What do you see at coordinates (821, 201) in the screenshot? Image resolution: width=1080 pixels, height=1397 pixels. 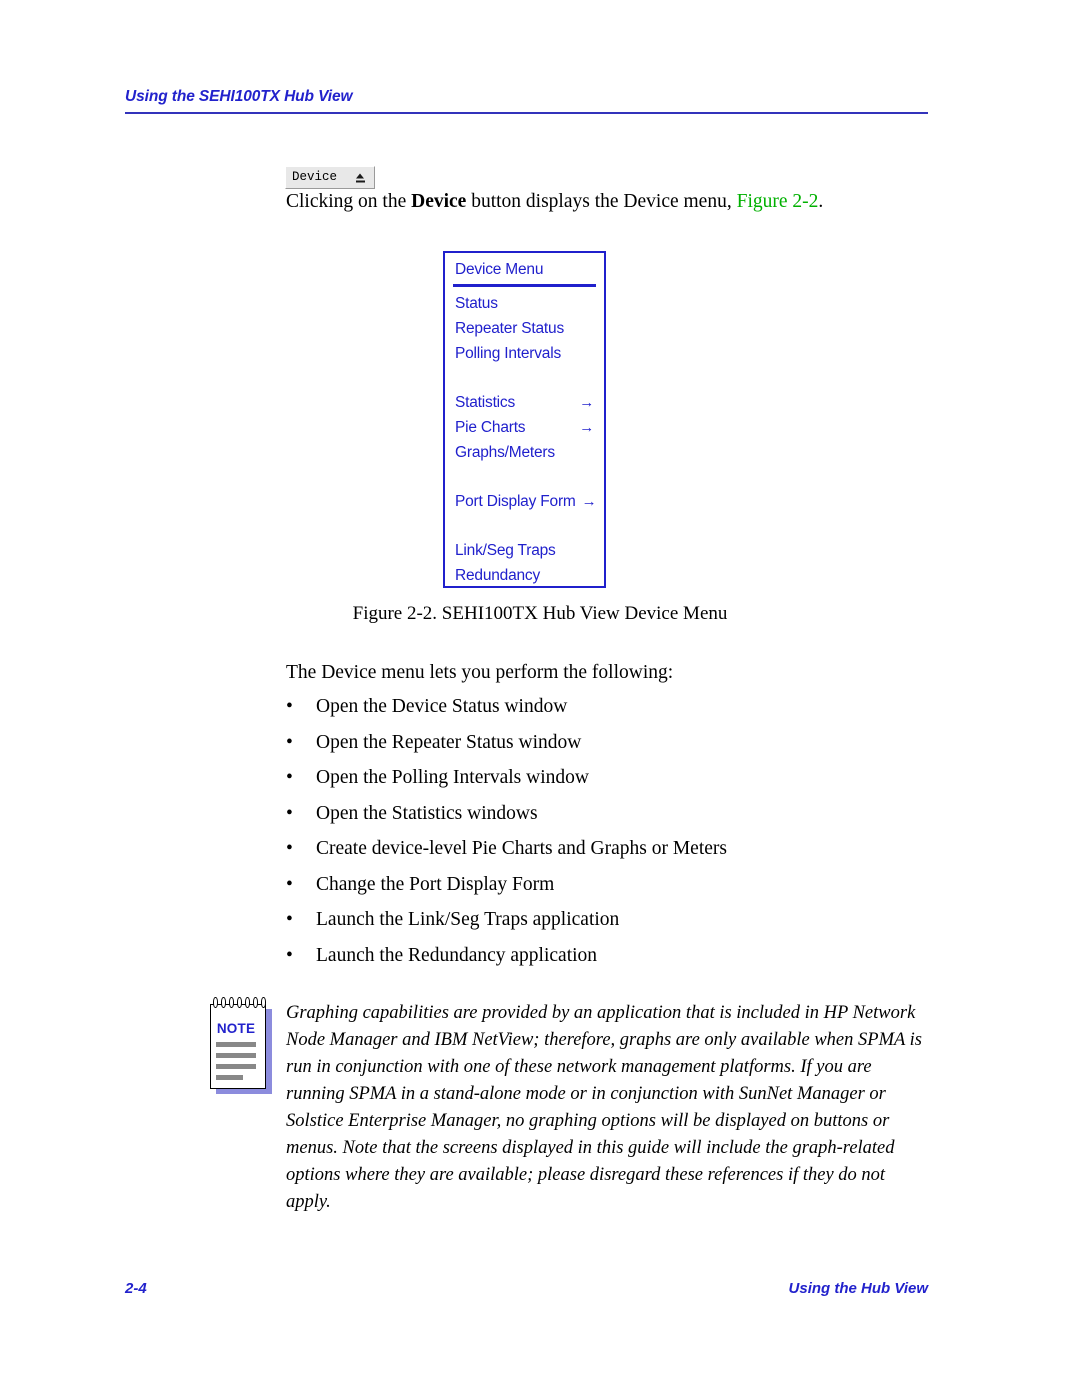 I see `intro-text-part3: .` at bounding box center [821, 201].